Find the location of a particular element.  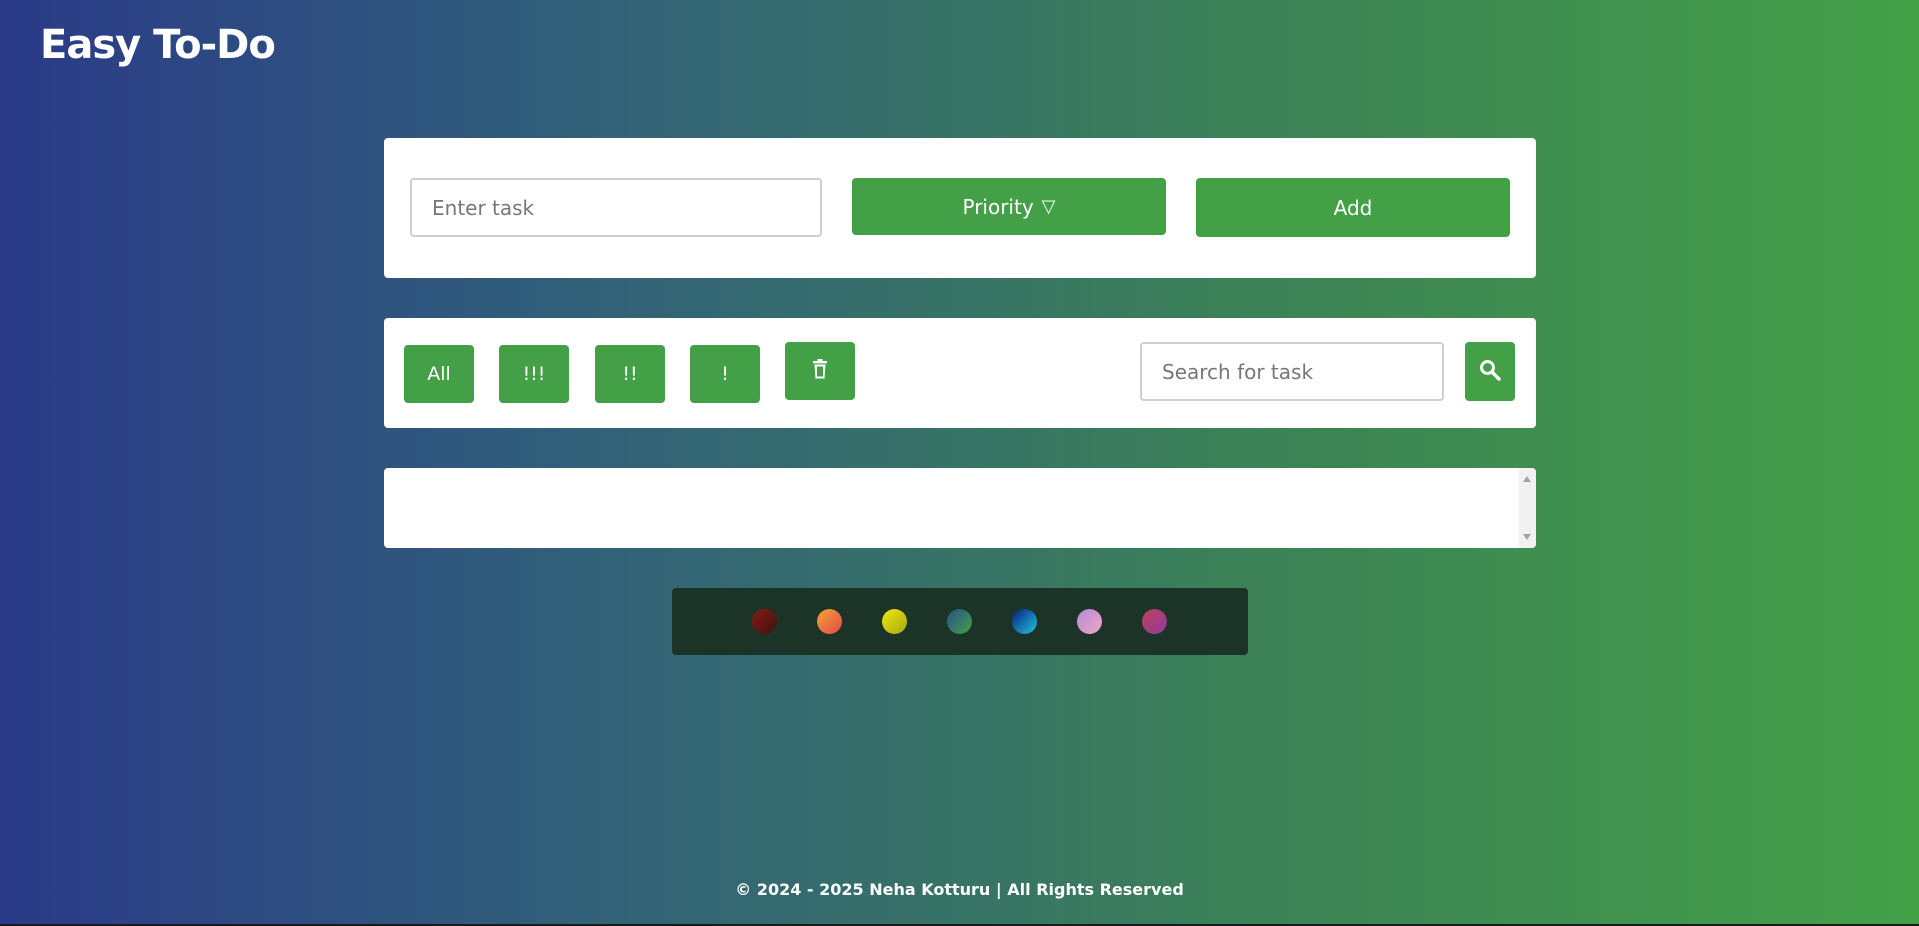

filter-medium-priority-button: !! is located at coordinates (630, 374).